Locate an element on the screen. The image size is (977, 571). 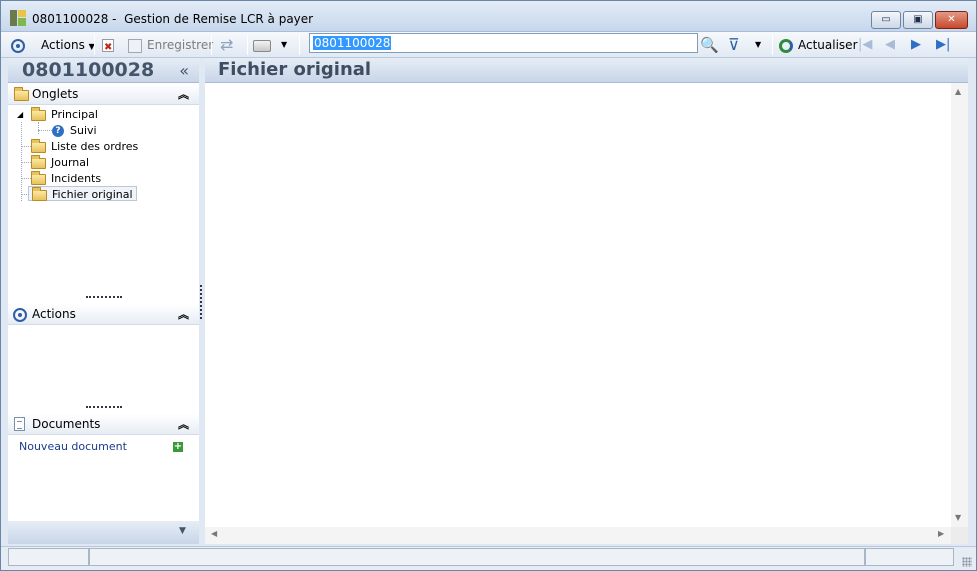
folder-open-icon is located at coordinates (39, 193).